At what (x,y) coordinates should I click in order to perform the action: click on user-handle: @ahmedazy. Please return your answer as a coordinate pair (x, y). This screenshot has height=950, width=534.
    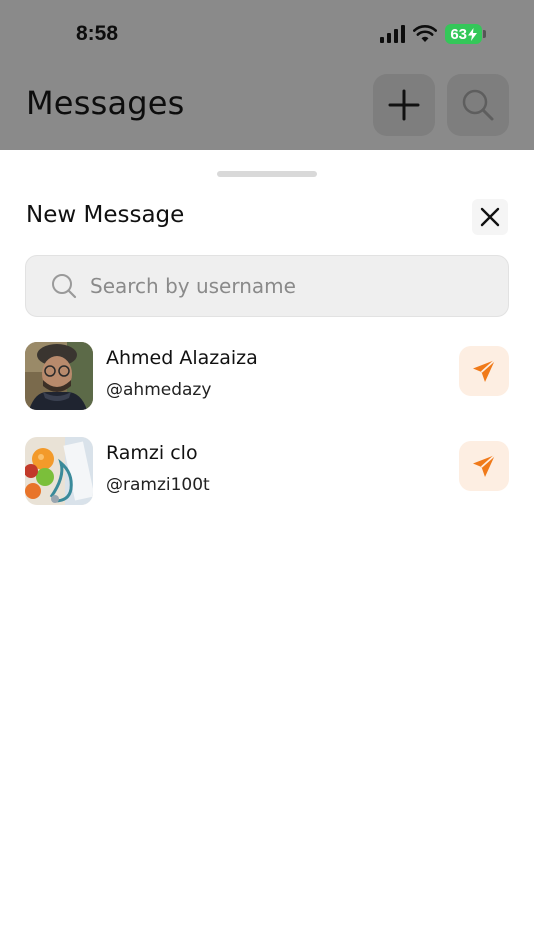
    Looking at the image, I should click on (159, 390).